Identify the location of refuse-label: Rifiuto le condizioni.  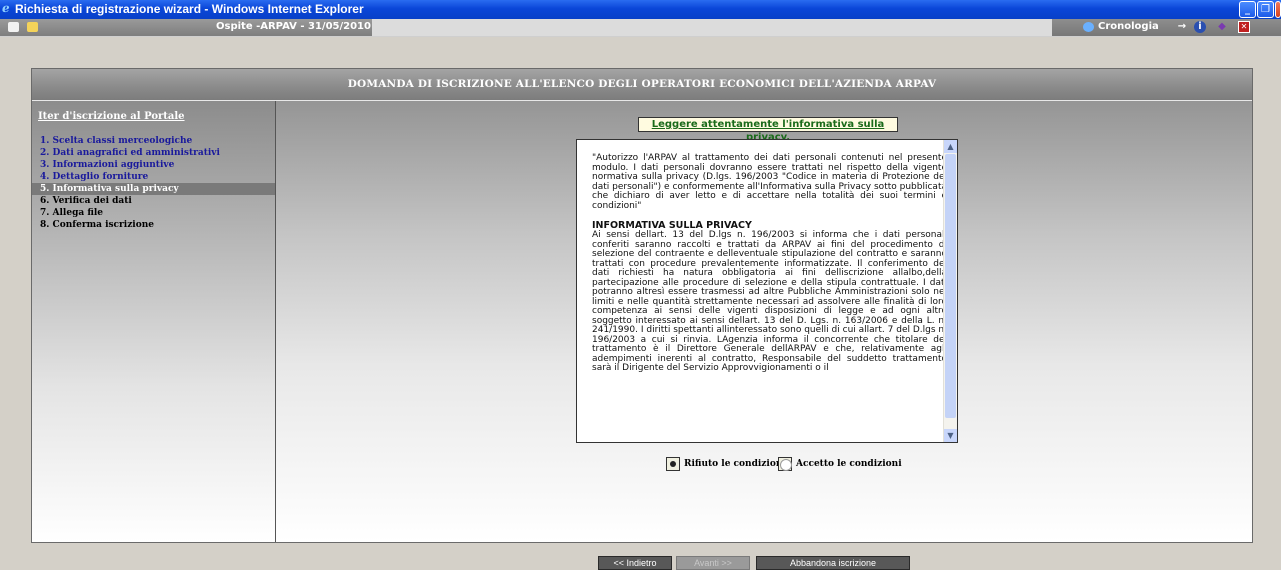
(735, 464).